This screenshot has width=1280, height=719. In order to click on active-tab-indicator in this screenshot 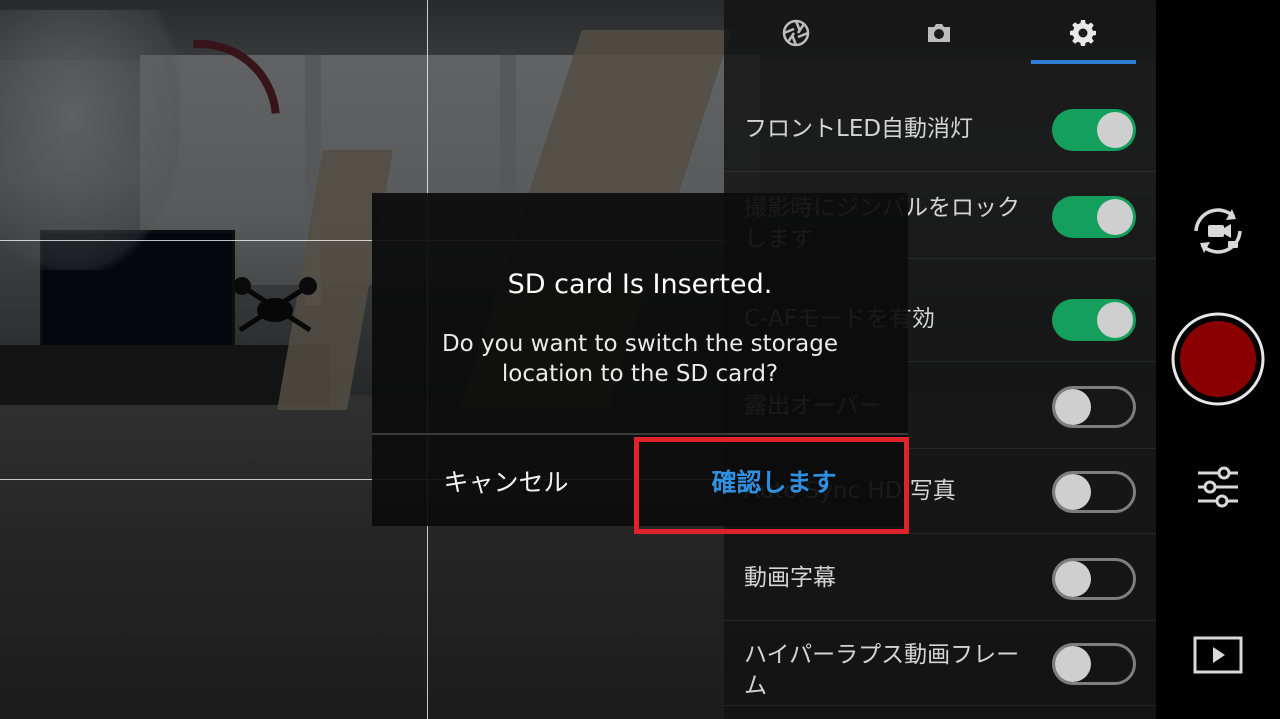, I will do `click(1083, 62)`.